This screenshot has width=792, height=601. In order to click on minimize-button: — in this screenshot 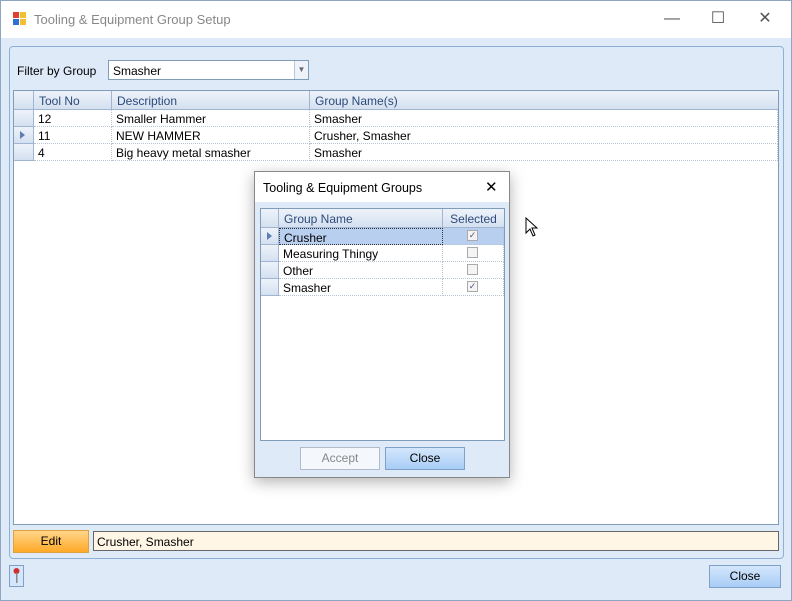, I will do `click(672, 19)`.